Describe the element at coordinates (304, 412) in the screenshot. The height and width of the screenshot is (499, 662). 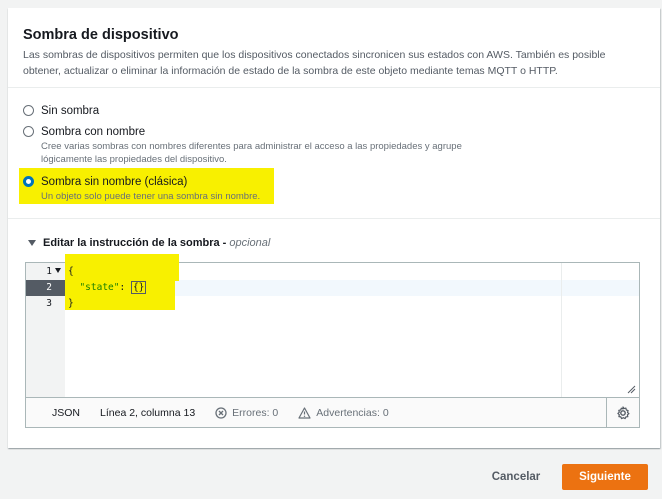
I see `warning-triangle-icon` at that location.